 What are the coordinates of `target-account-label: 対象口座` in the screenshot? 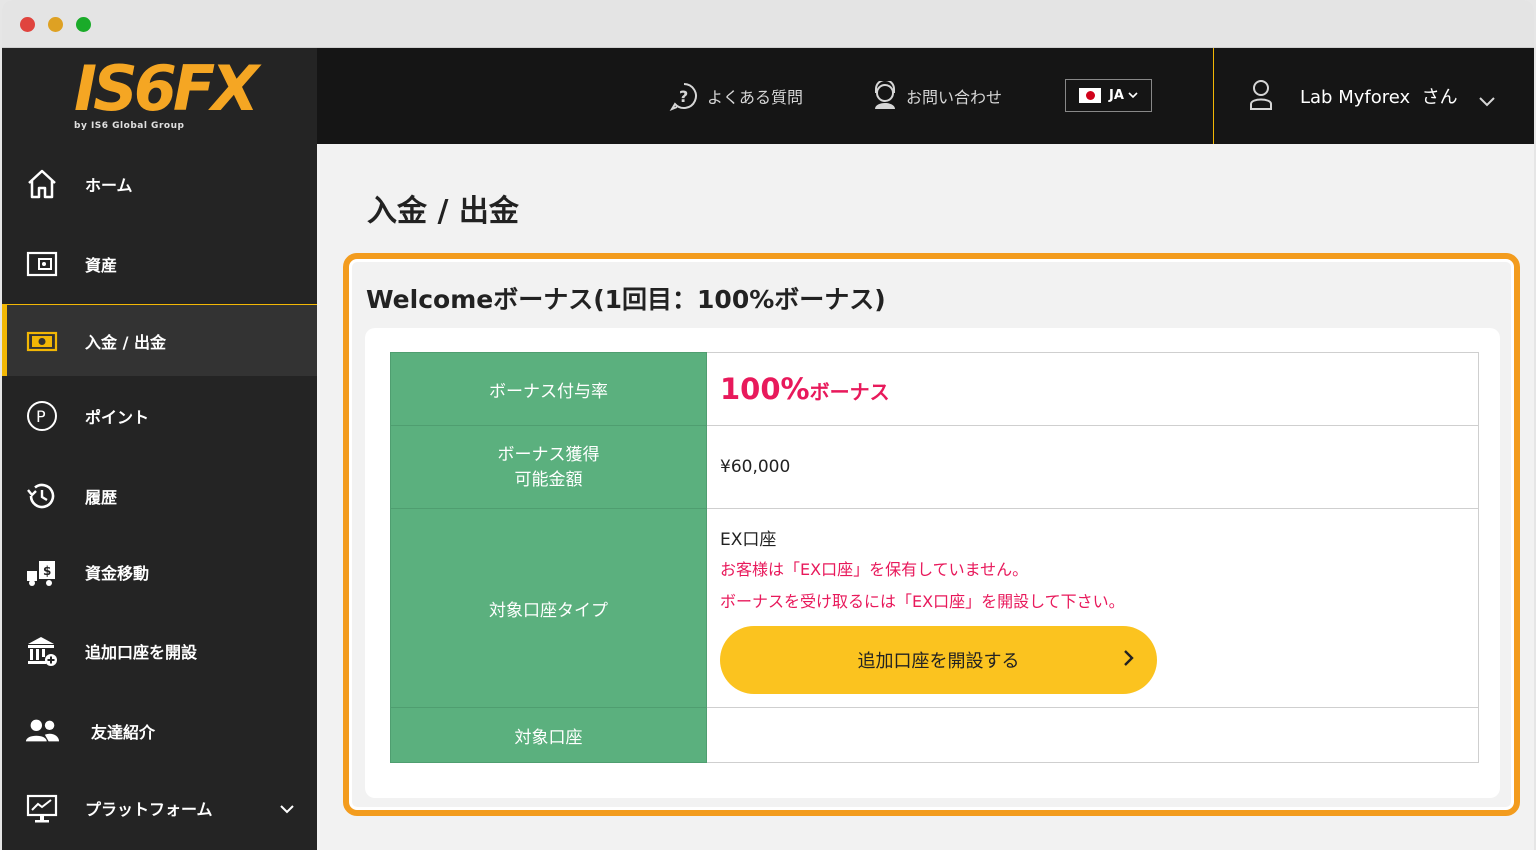 It's located at (548, 735).